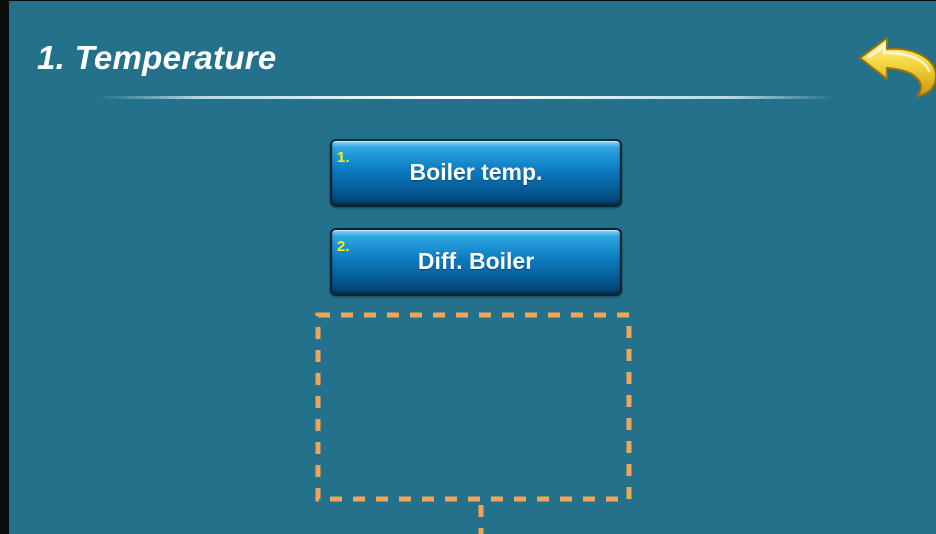 This screenshot has height=534, width=936. I want to click on back-button, so click(896, 66).